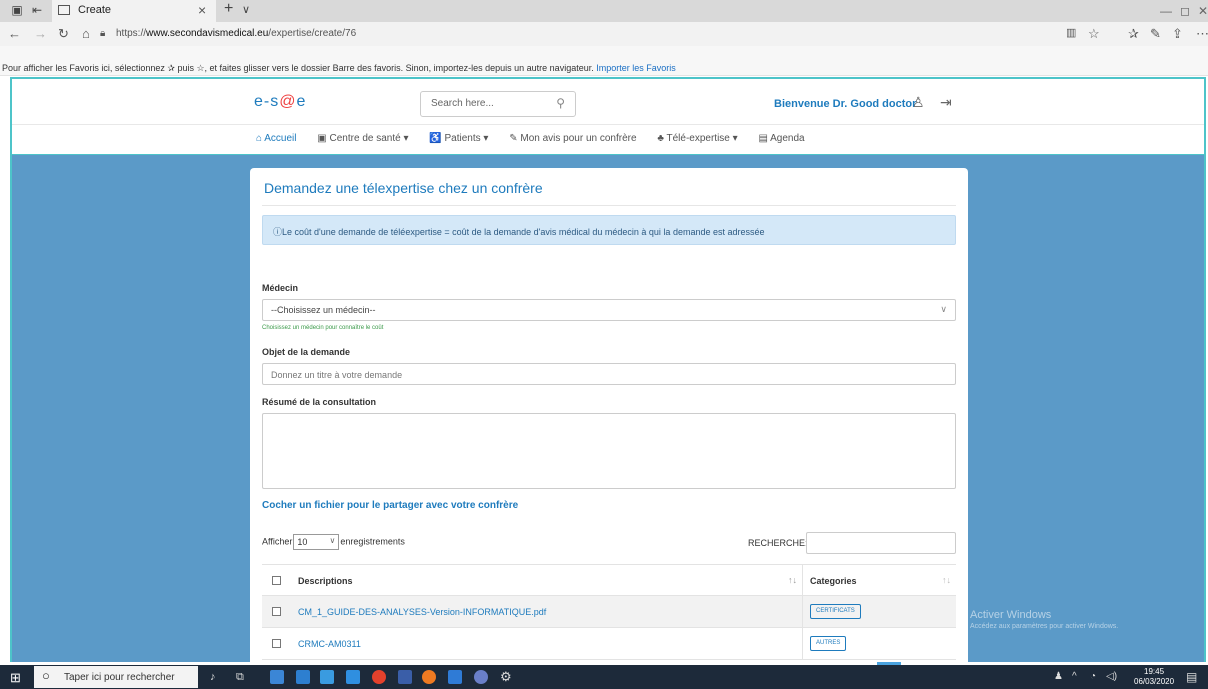  Describe the element at coordinates (1093, 676) in the screenshot. I see `network-icon: ◔` at that location.